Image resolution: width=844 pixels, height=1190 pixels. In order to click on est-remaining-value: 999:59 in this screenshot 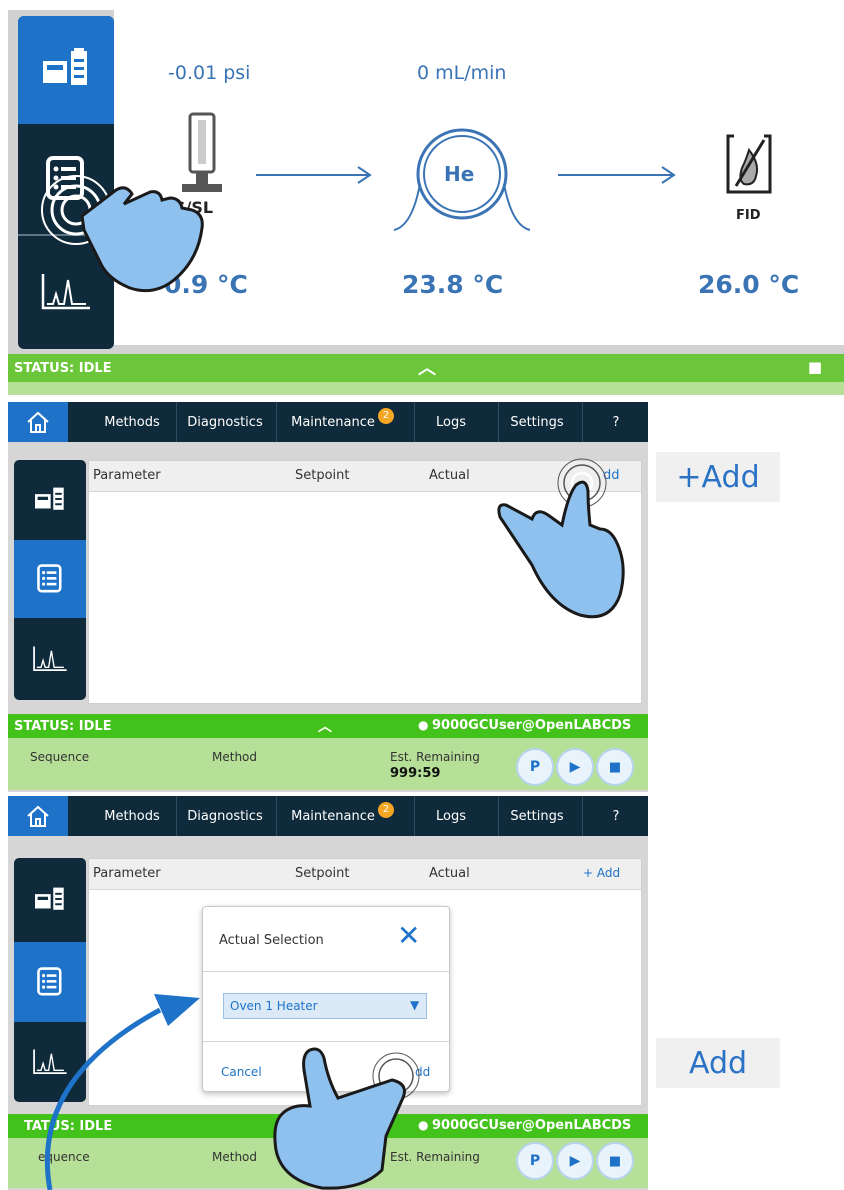, I will do `click(415, 773)`.